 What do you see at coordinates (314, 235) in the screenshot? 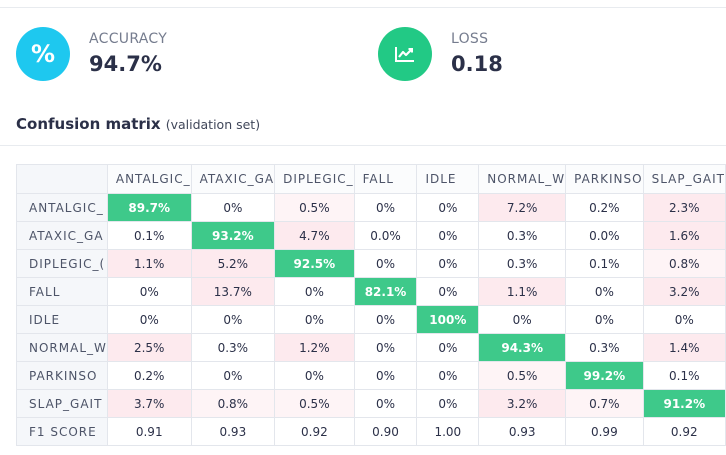
I see `matrix-cell: 4.7%` at bounding box center [314, 235].